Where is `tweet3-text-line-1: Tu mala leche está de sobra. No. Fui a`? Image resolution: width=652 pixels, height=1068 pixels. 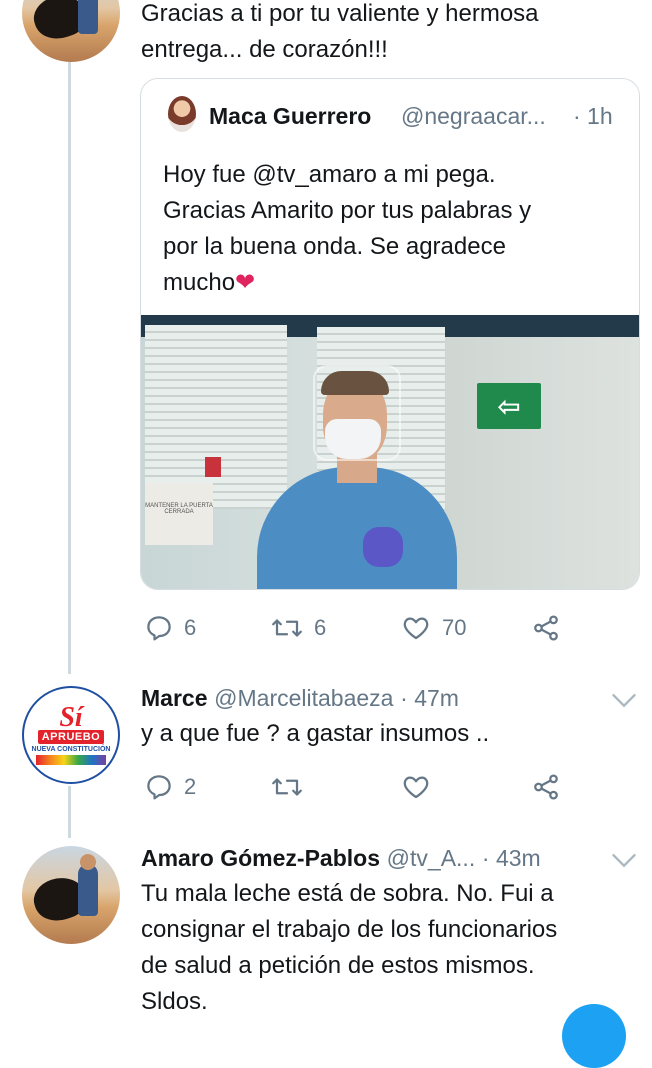
tweet3-text-line-1: Tu mala leche está de sobra. No. Fui a is located at coordinates (347, 893).